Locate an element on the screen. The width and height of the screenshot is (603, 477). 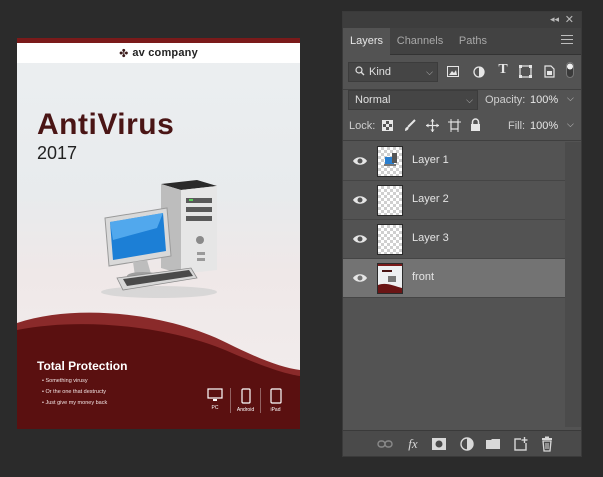
product-title: AntiVirus is located at coordinates (106, 124).